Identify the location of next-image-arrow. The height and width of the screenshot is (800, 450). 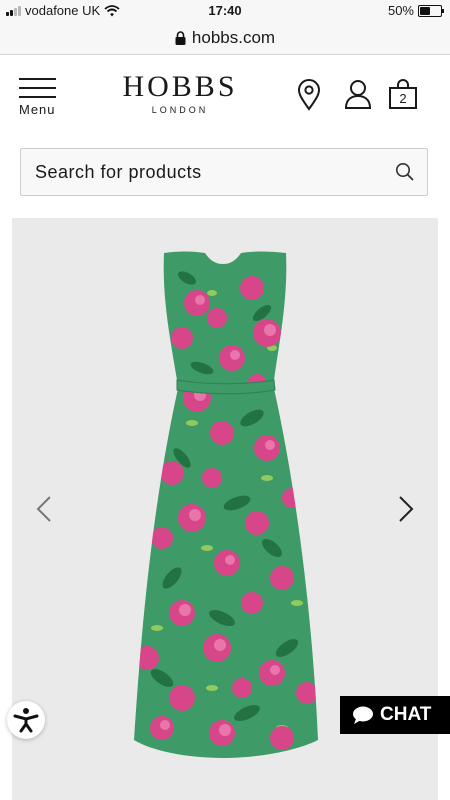
(405, 509).